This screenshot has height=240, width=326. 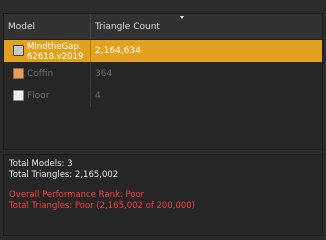 What do you see at coordinates (64, 175) in the screenshot?
I see `total-triangles: Total Triangles: 2,165,002` at bounding box center [64, 175].